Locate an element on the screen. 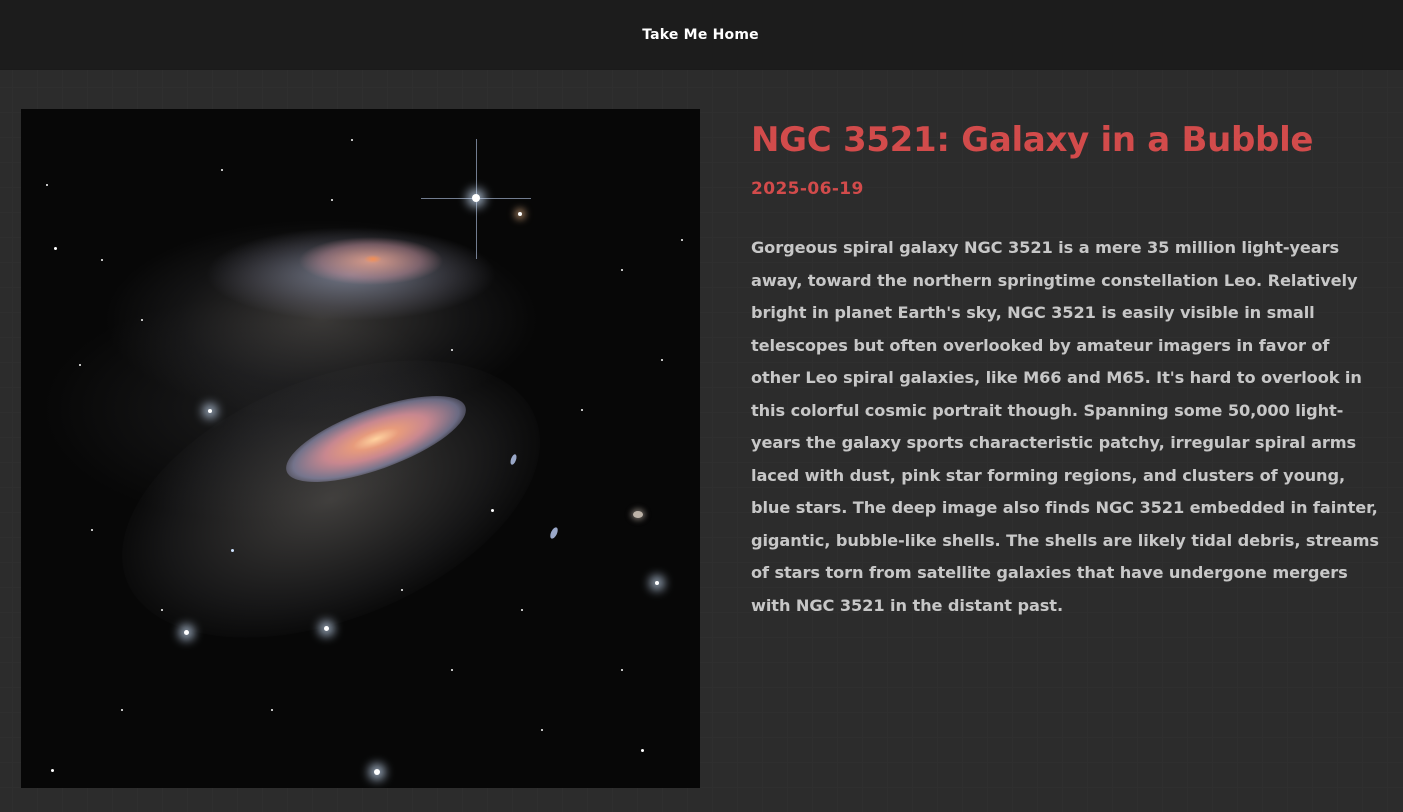 Image resolution: width=1403 pixels, height=812 pixels. take-me-home-link: Take Me Home is located at coordinates (700, 35).